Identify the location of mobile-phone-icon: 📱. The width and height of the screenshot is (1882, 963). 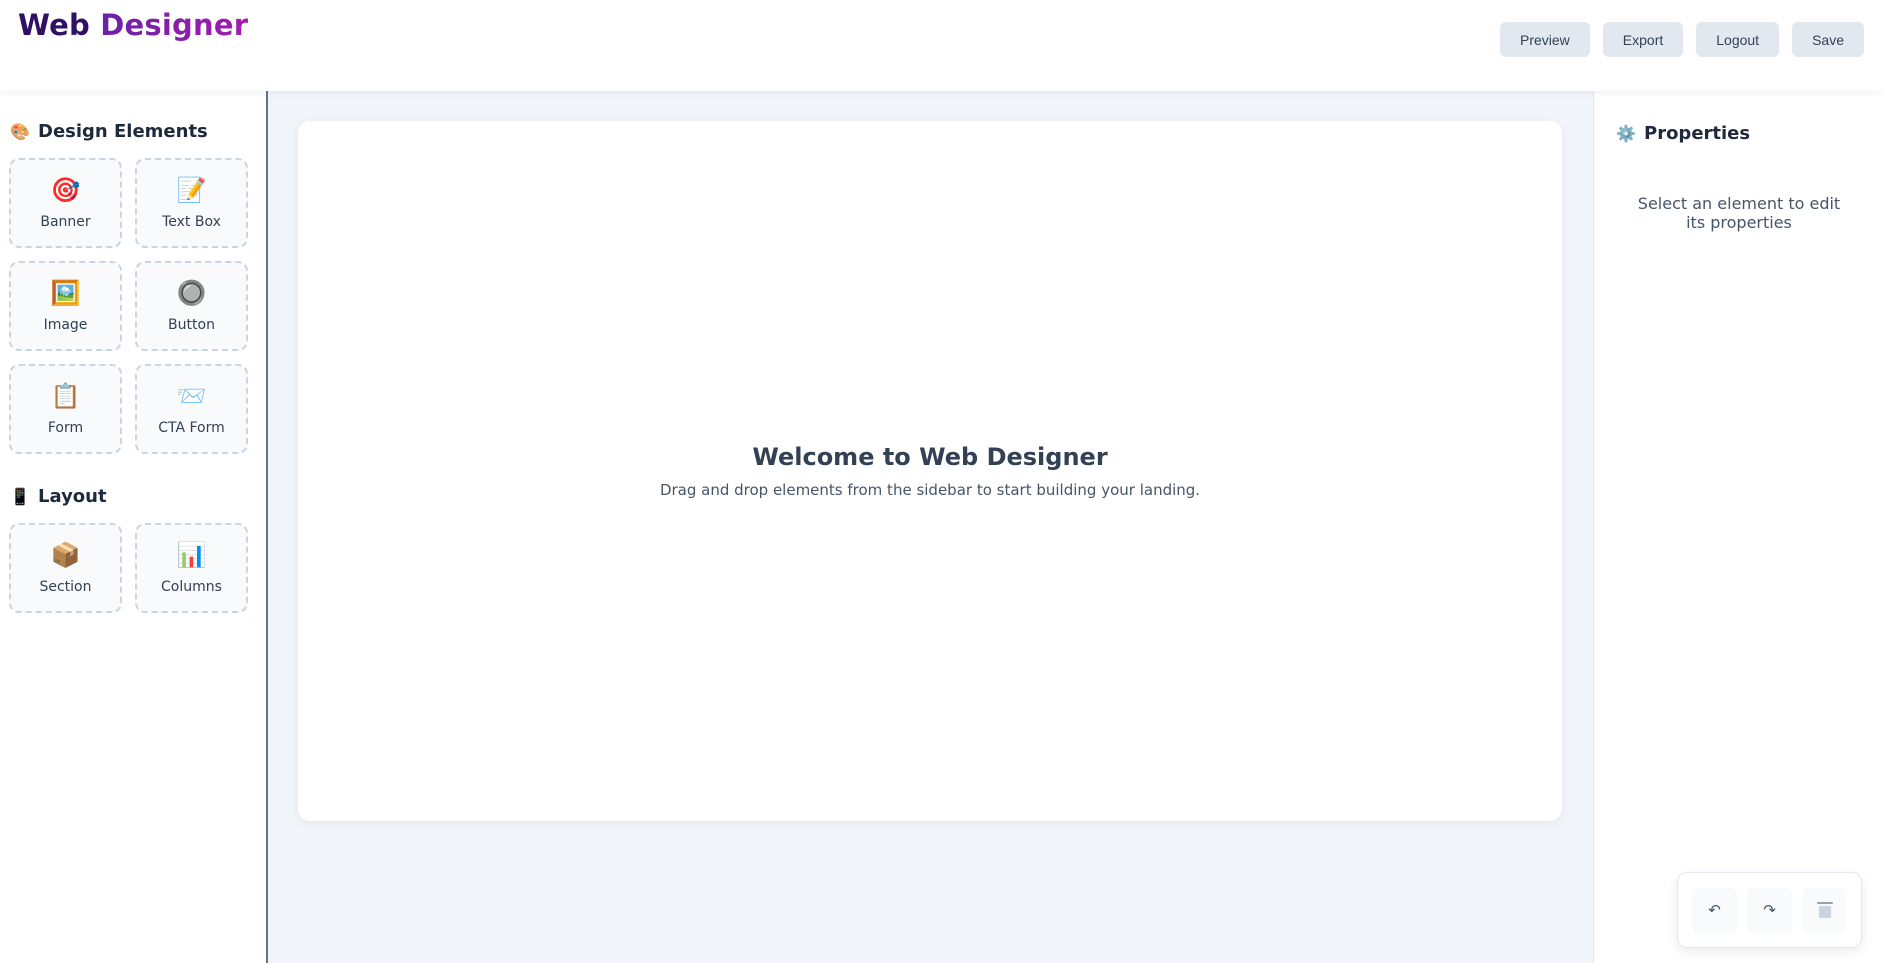
(20, 496).